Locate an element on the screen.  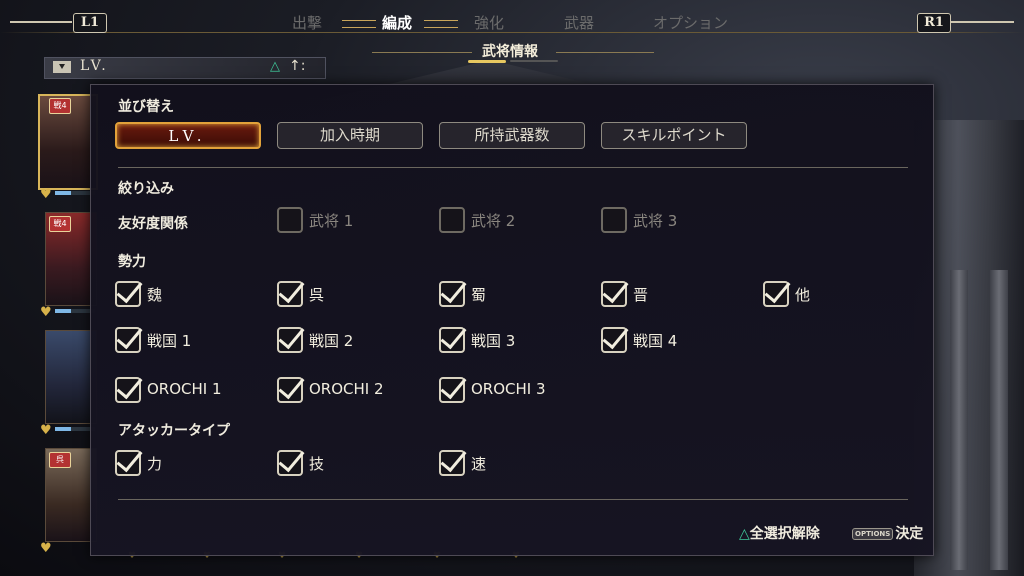
active-tab-ornament-left is located at coordinates (359, 24).